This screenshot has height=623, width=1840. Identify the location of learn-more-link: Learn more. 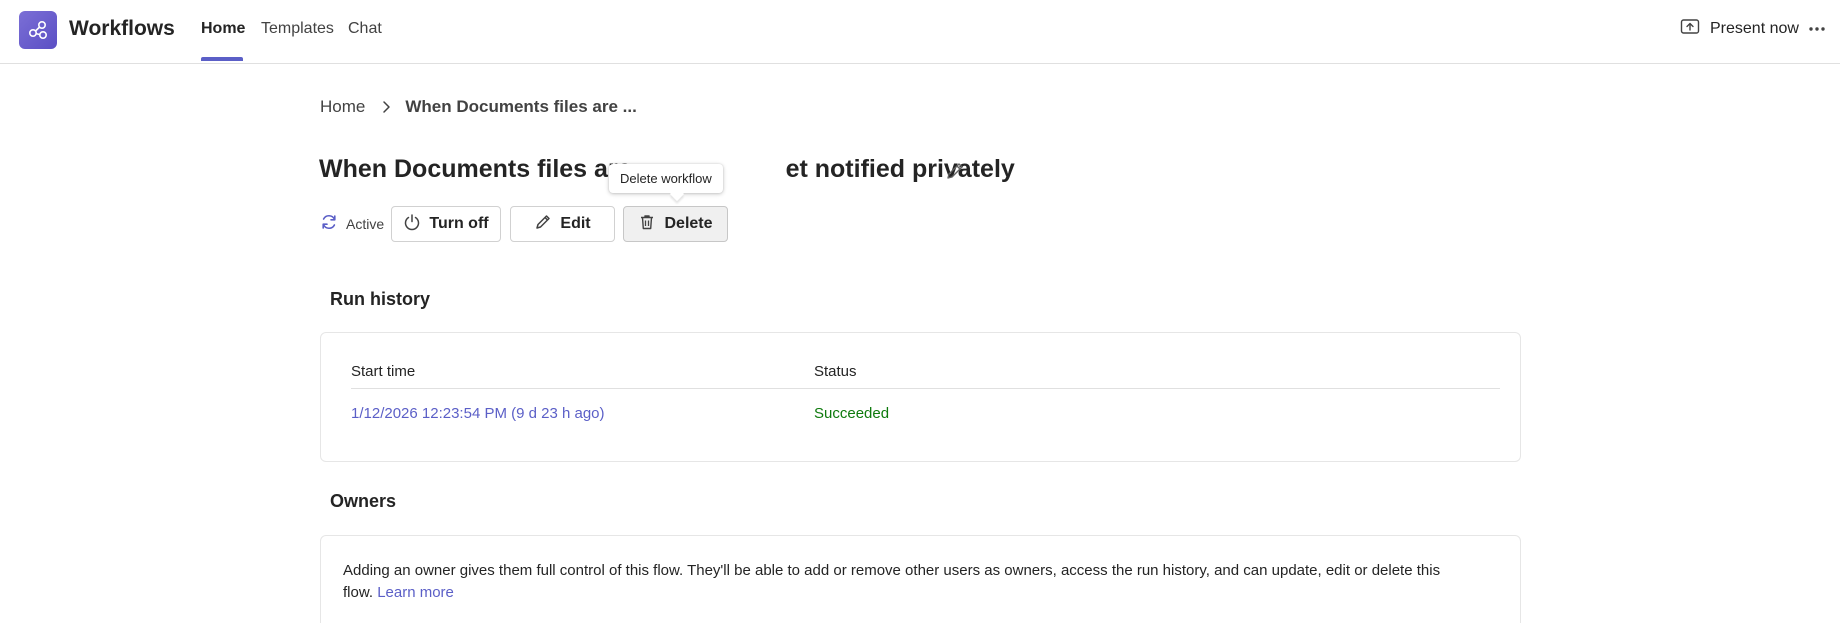
(415, 592).